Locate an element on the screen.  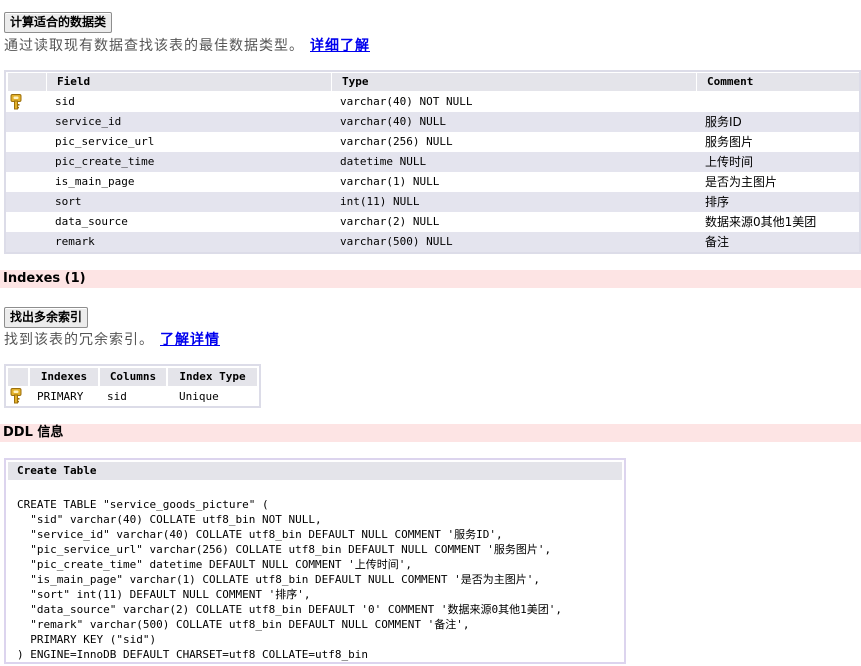
index-columns-column-header: Columns is located at coordinates (133, 377).